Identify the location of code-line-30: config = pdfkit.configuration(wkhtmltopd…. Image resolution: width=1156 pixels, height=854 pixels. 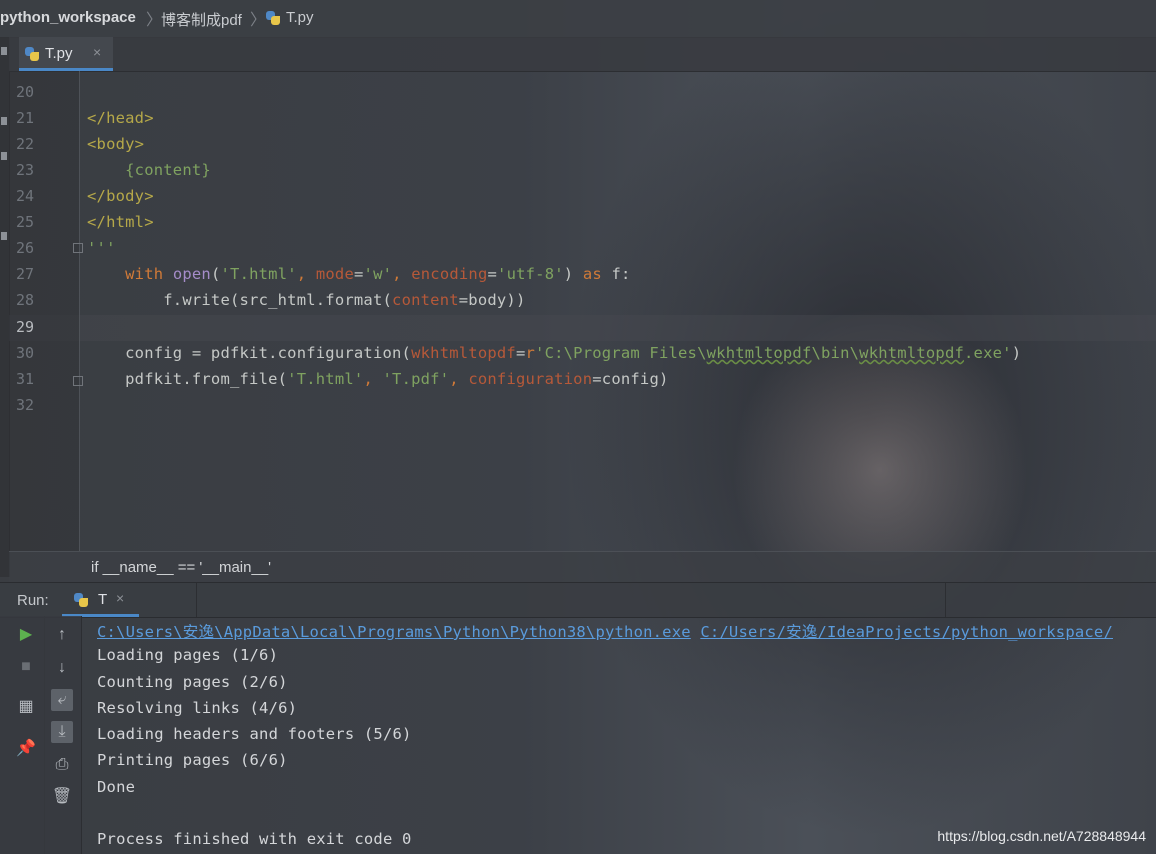
(554, 353).